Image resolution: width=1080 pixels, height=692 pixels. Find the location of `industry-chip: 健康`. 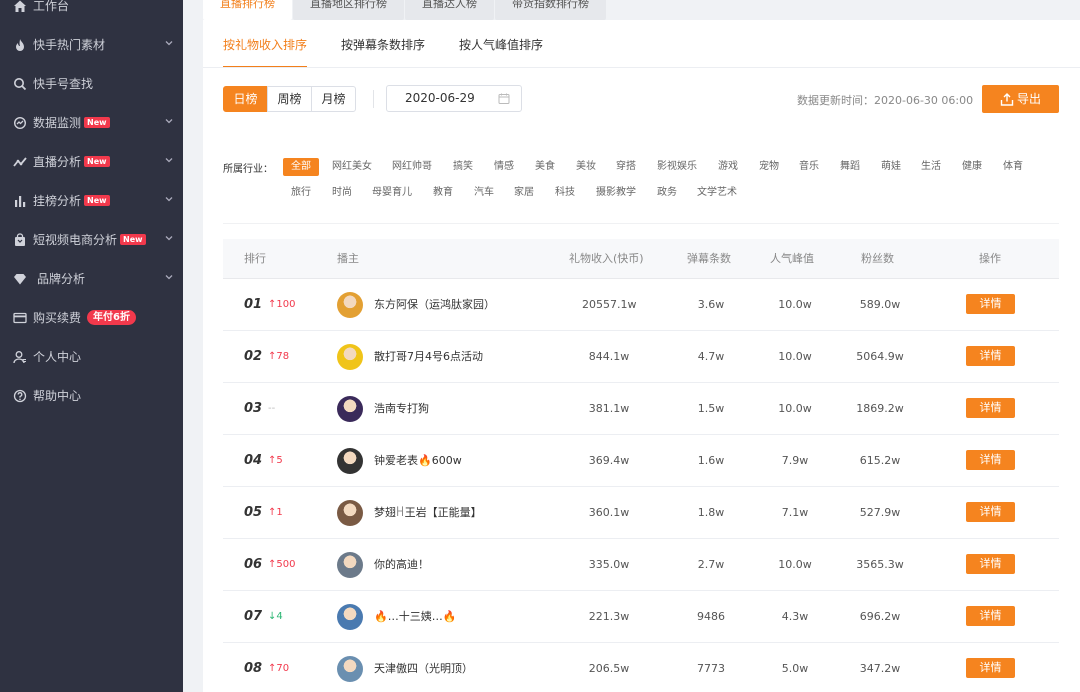

industry-chip: 健康 is located at coordinates (972, 167).